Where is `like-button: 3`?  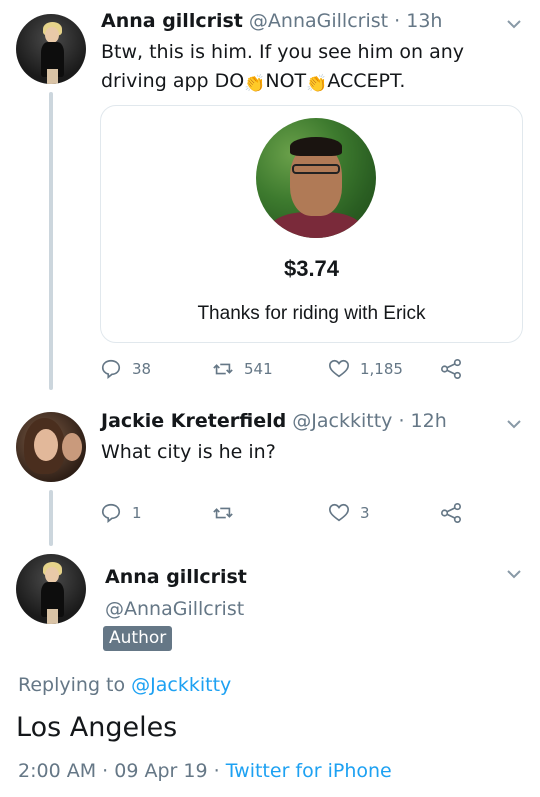
like-button: 3 is located at coordinates (349, 513).